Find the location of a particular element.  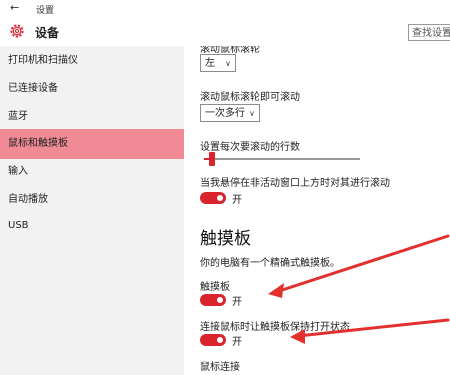

inactive-scroll-toggle is located at coordinates (213, 198).